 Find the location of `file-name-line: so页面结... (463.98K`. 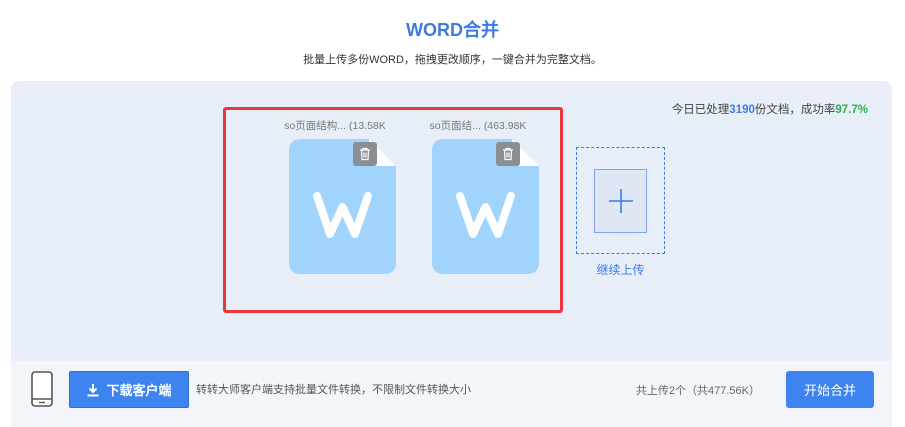

file-name-line: so页面结... (463.98K is located at coordinates (478, 125).